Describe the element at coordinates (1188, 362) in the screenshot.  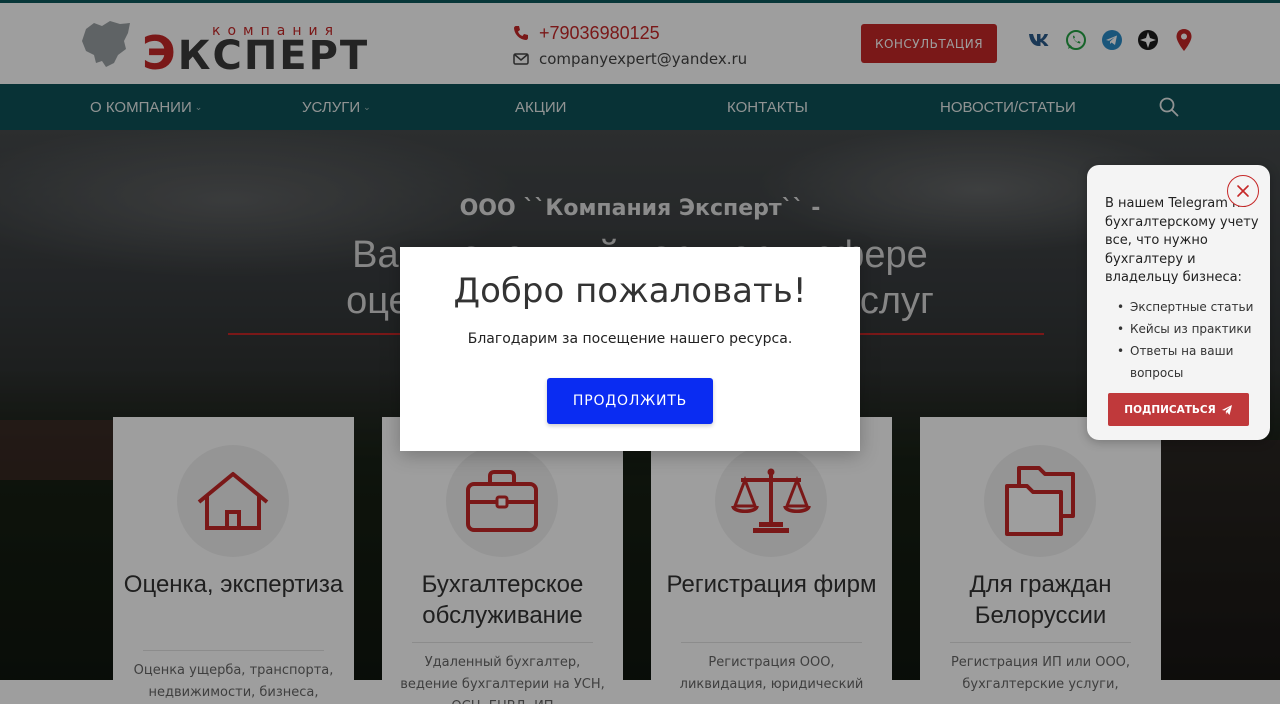
I see `list-item: Ответы на ваши вопросы` at that location.